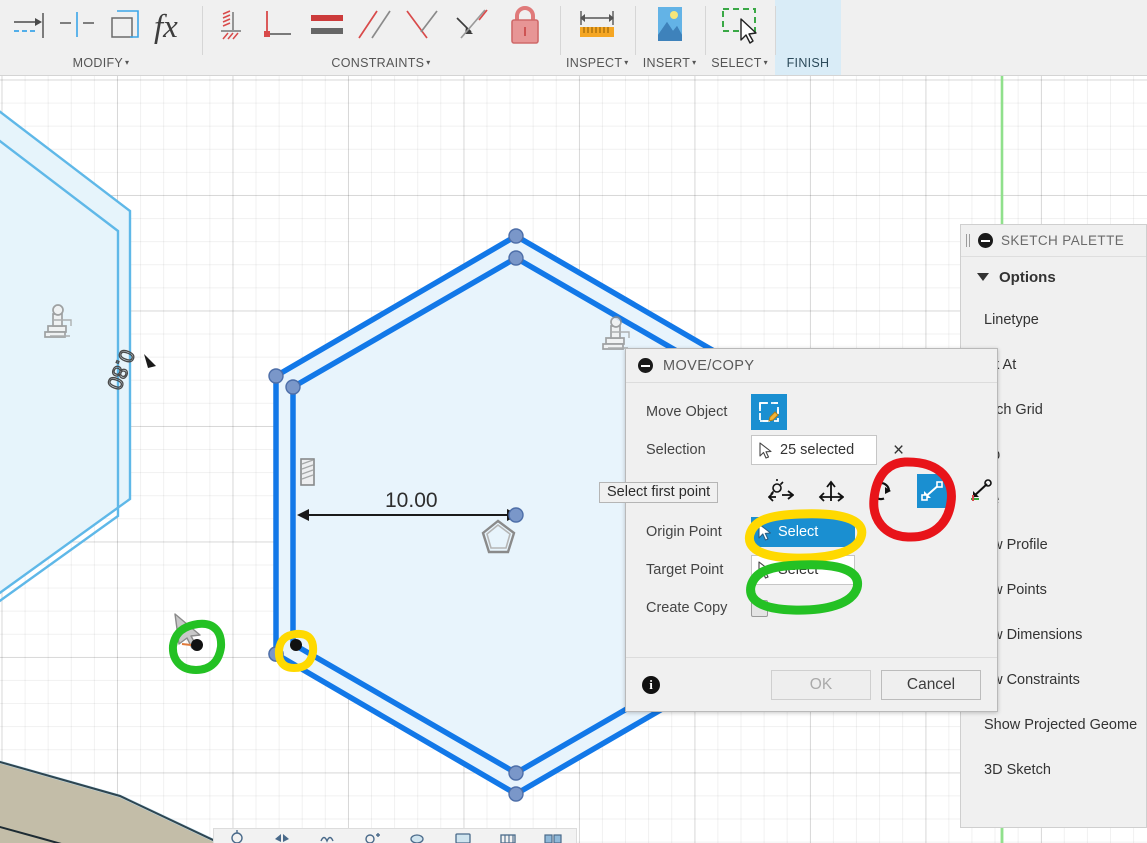 Image resolution: width=1147 pixels, height=843 pixels. Describe the element at coordinates (508, 836) in the screenshot. I see `grid-settings-icon` at that location.